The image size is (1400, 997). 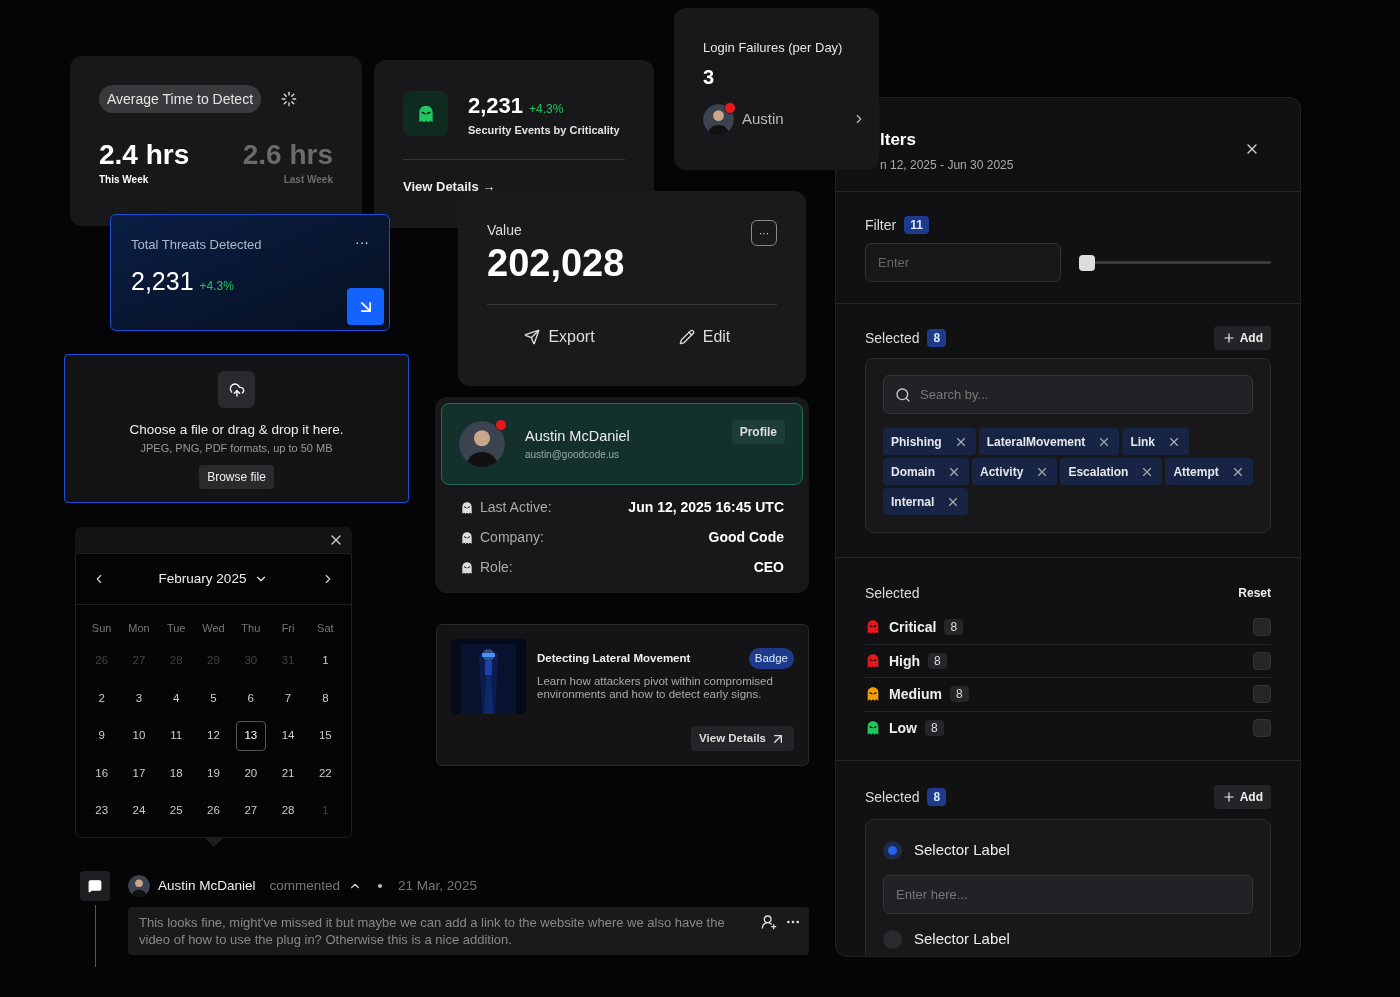 What do you see at coordinates (288, 773) in the screenshot?
I see `calendar-day: 21` at bounding box center [288, 773].